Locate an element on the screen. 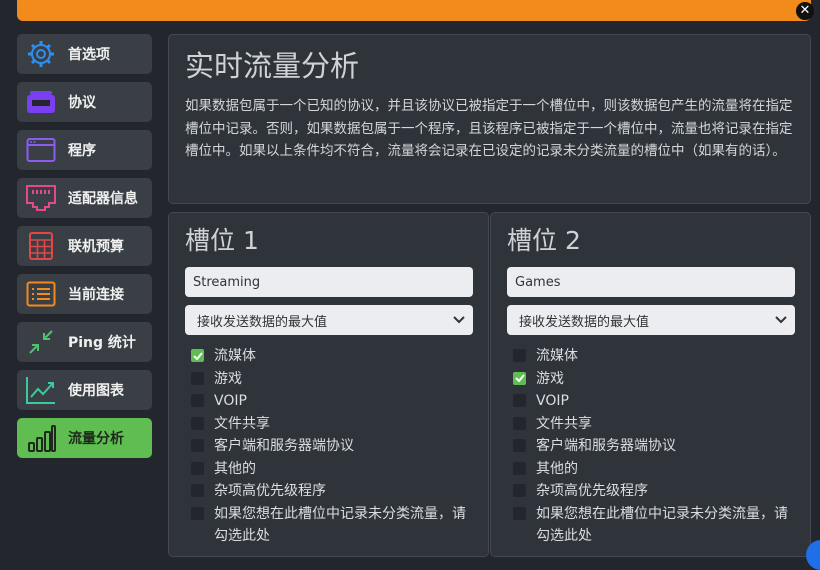 This screenshot has height=570, width=820. gear-icon is located at coordinates (41, 54).